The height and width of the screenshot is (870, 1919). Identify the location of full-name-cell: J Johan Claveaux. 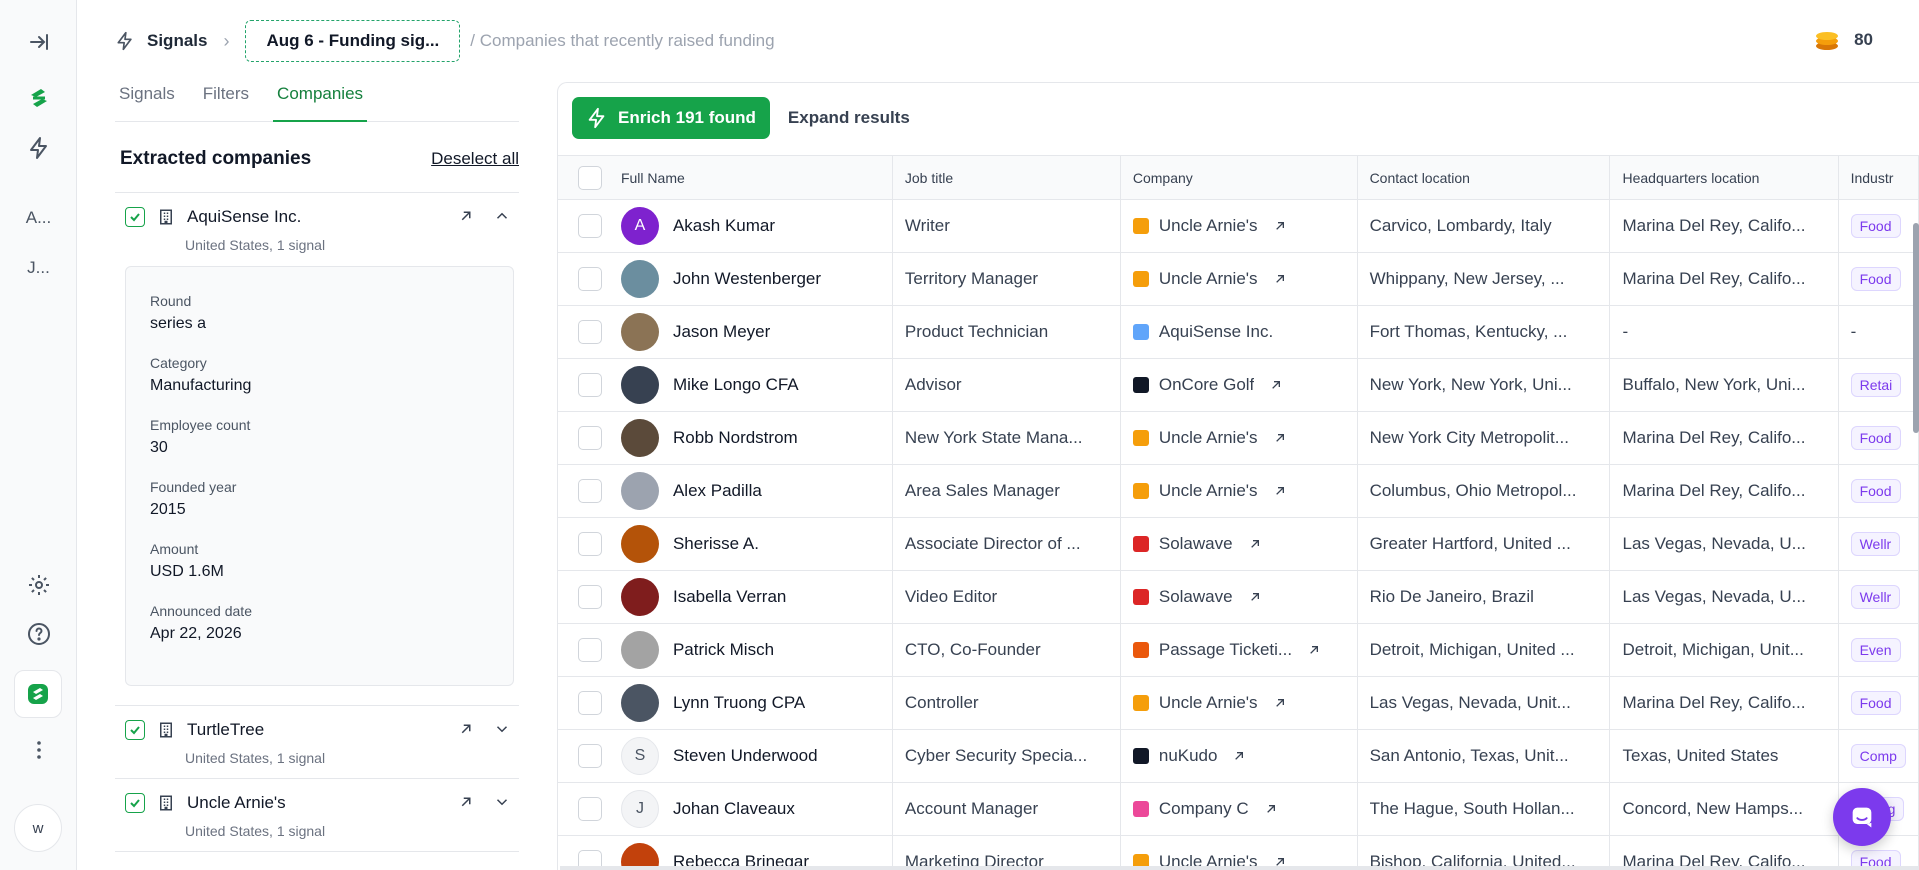
(750, 809).